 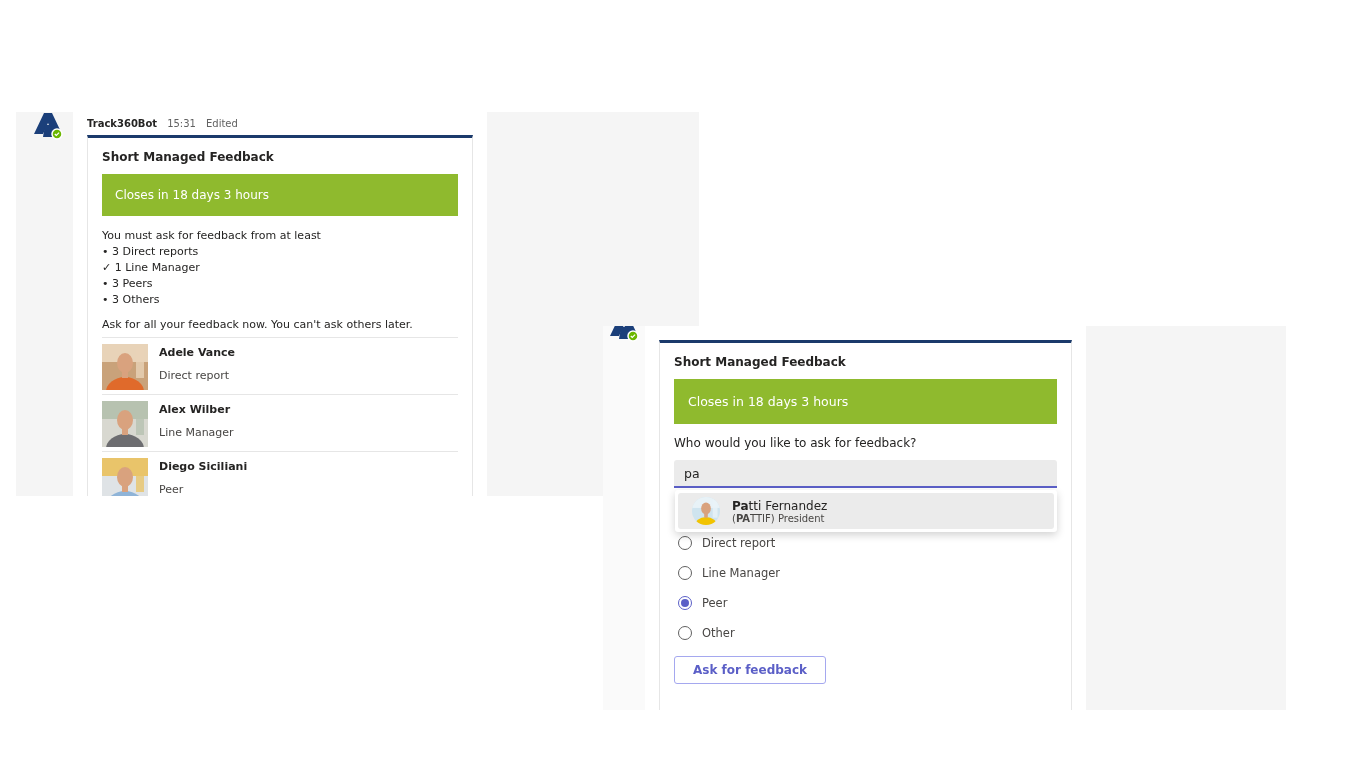 What do you see at coordinates (865, 474) in the screenshot?
I see `search-field: pa` at bounding box center [865, 474].